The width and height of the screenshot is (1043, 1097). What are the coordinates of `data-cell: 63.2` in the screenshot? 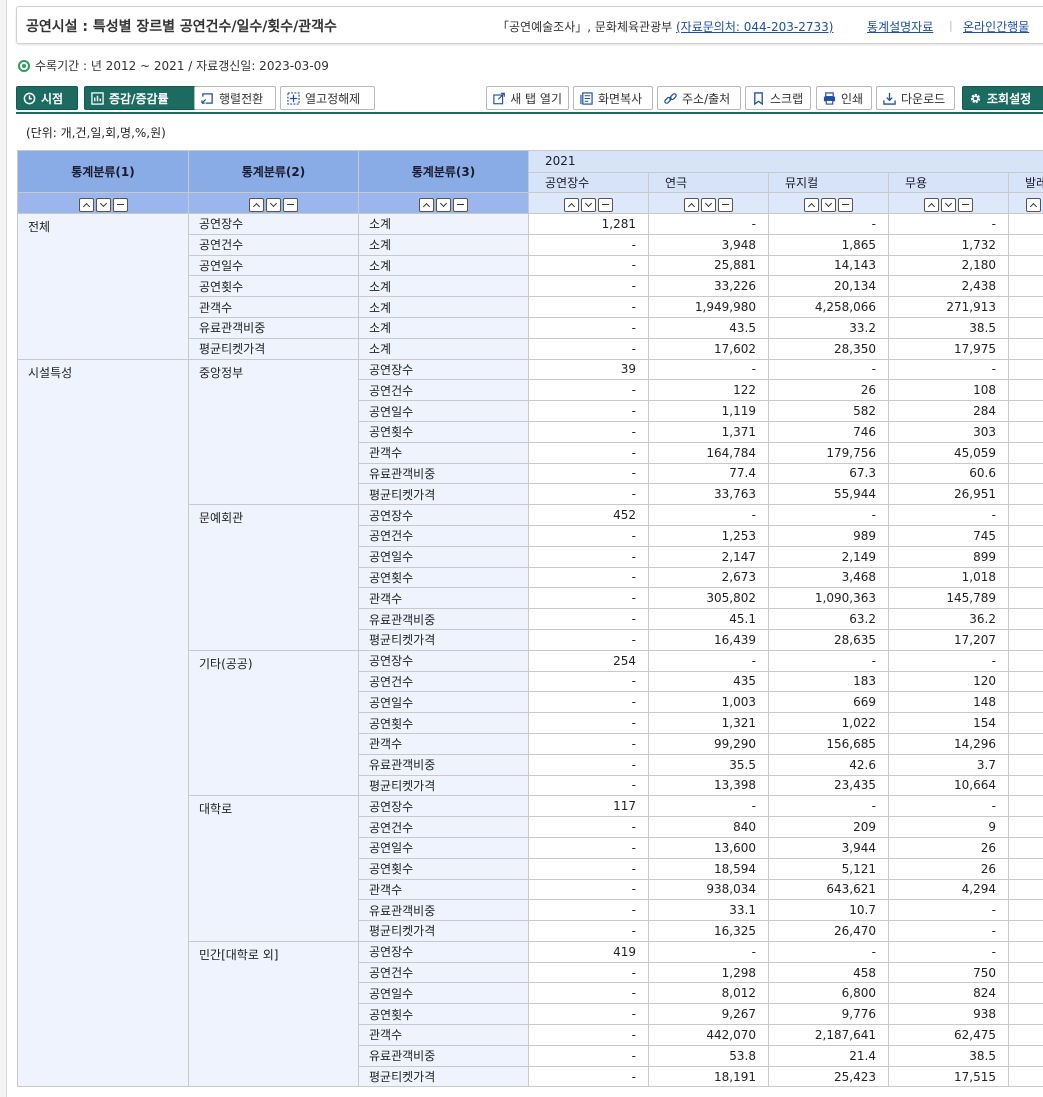 It's located at (828, 619).